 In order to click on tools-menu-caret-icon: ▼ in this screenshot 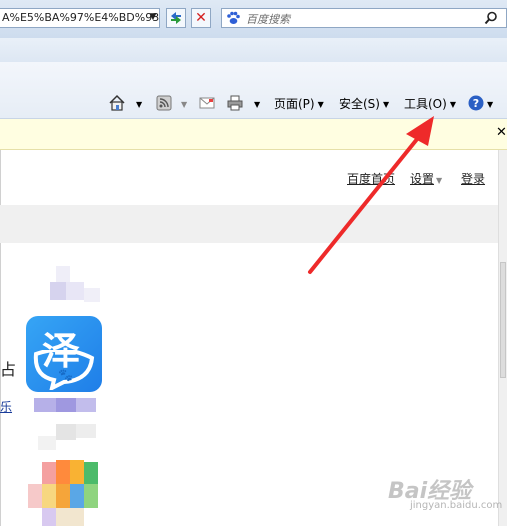, I will do `click(452, 104)`.